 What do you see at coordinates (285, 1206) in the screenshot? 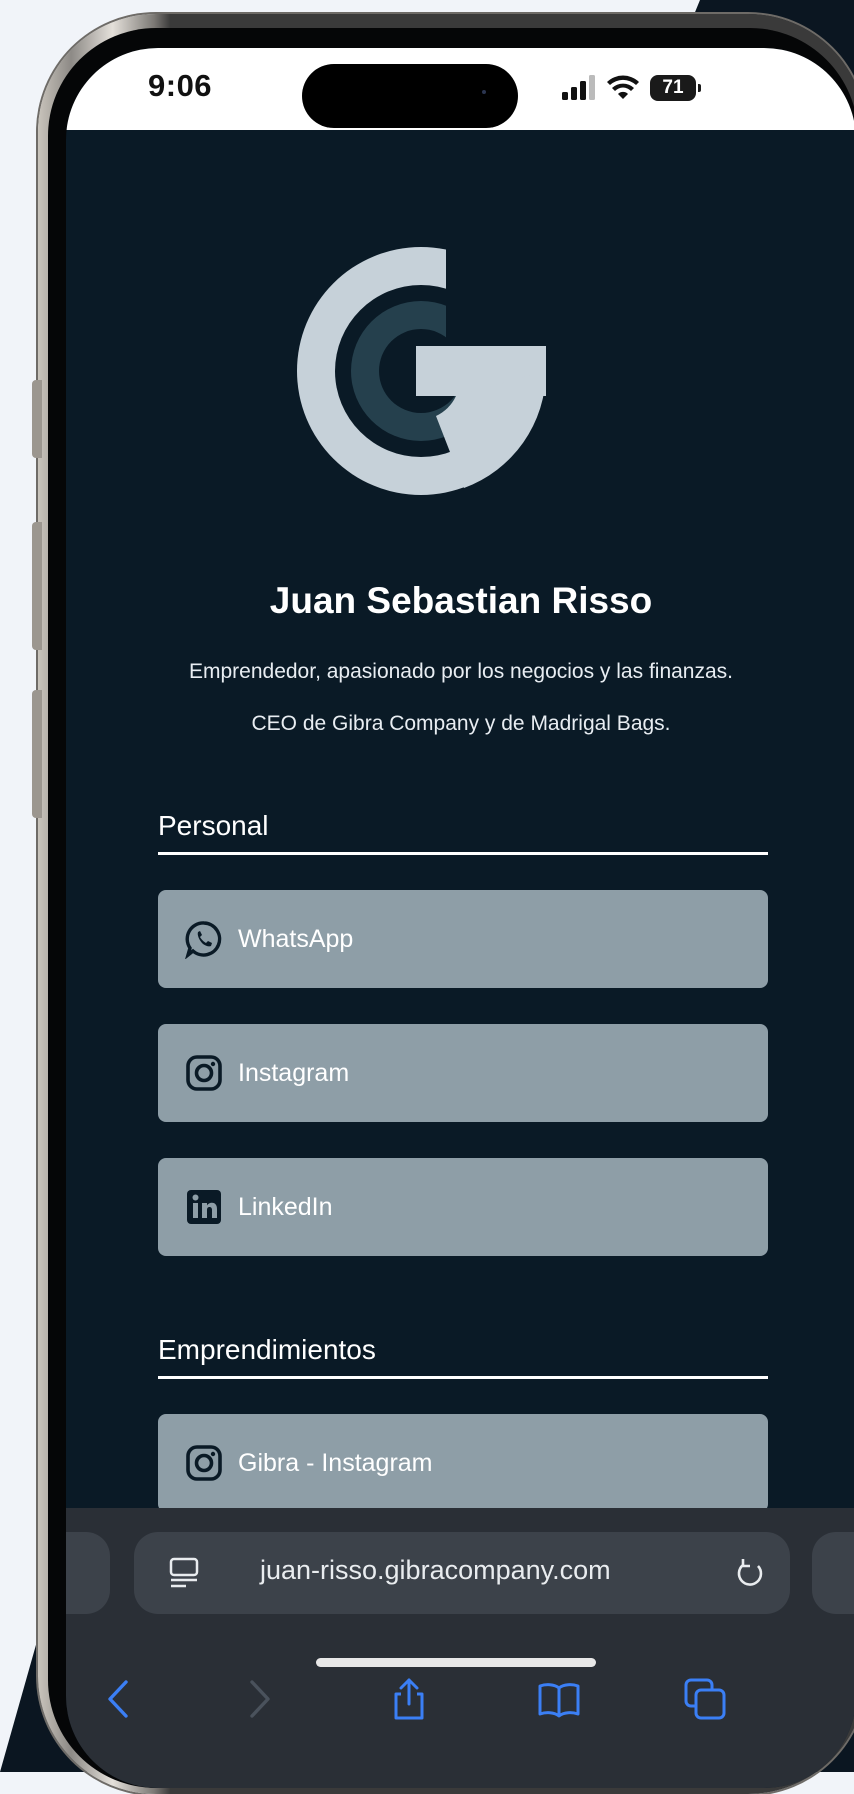
I see `linkedin-label: LinkedIn` at bounding box center [285, 1206].